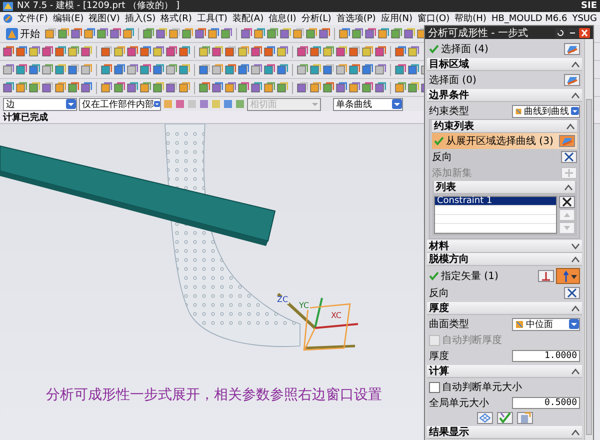 Image resolution: width=600 pixels, height=440 pixels. Describe the element at coordinates (23, 33) in the screenshot. I see `start-button: 开始` at that location.